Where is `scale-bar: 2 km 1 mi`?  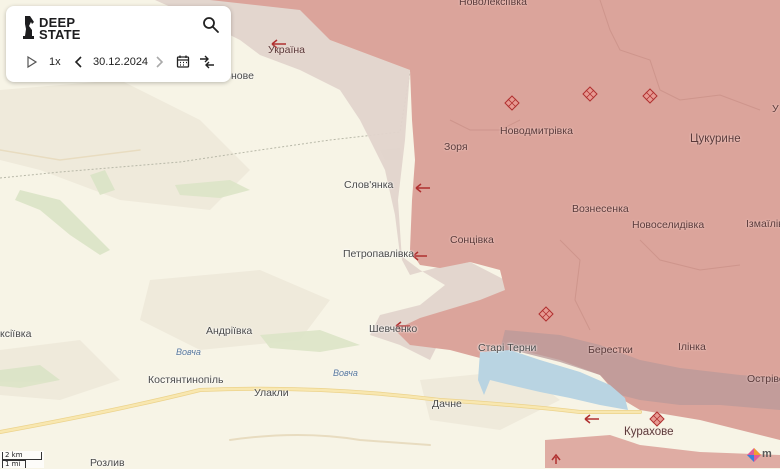
scale-bar: 2 km 1 mi is located at coordinates (22, 459).